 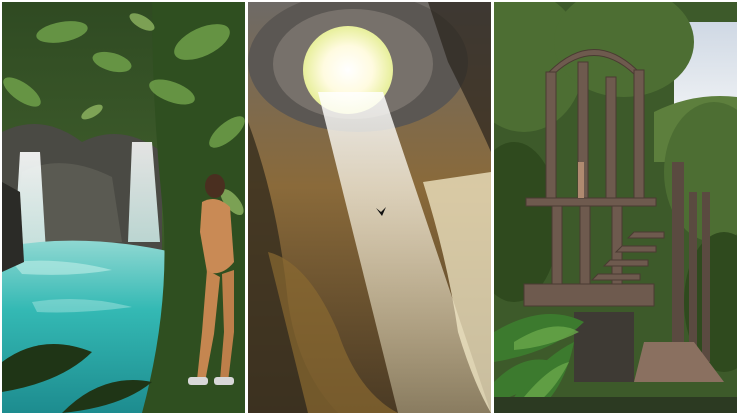 I want to click on person-figure, so click(x=581, y=180).